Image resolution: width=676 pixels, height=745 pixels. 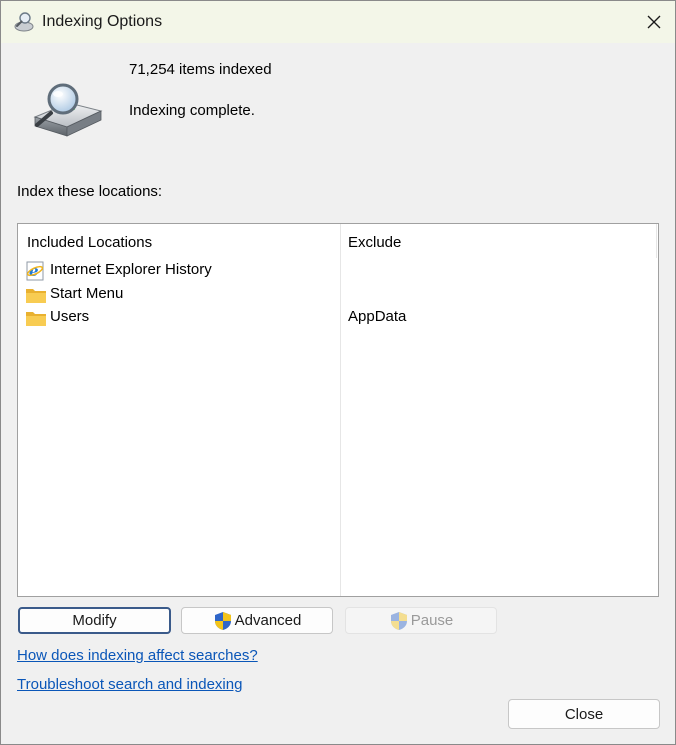 I want to click on location-exclude: AppData, so click(x=377, y=316).